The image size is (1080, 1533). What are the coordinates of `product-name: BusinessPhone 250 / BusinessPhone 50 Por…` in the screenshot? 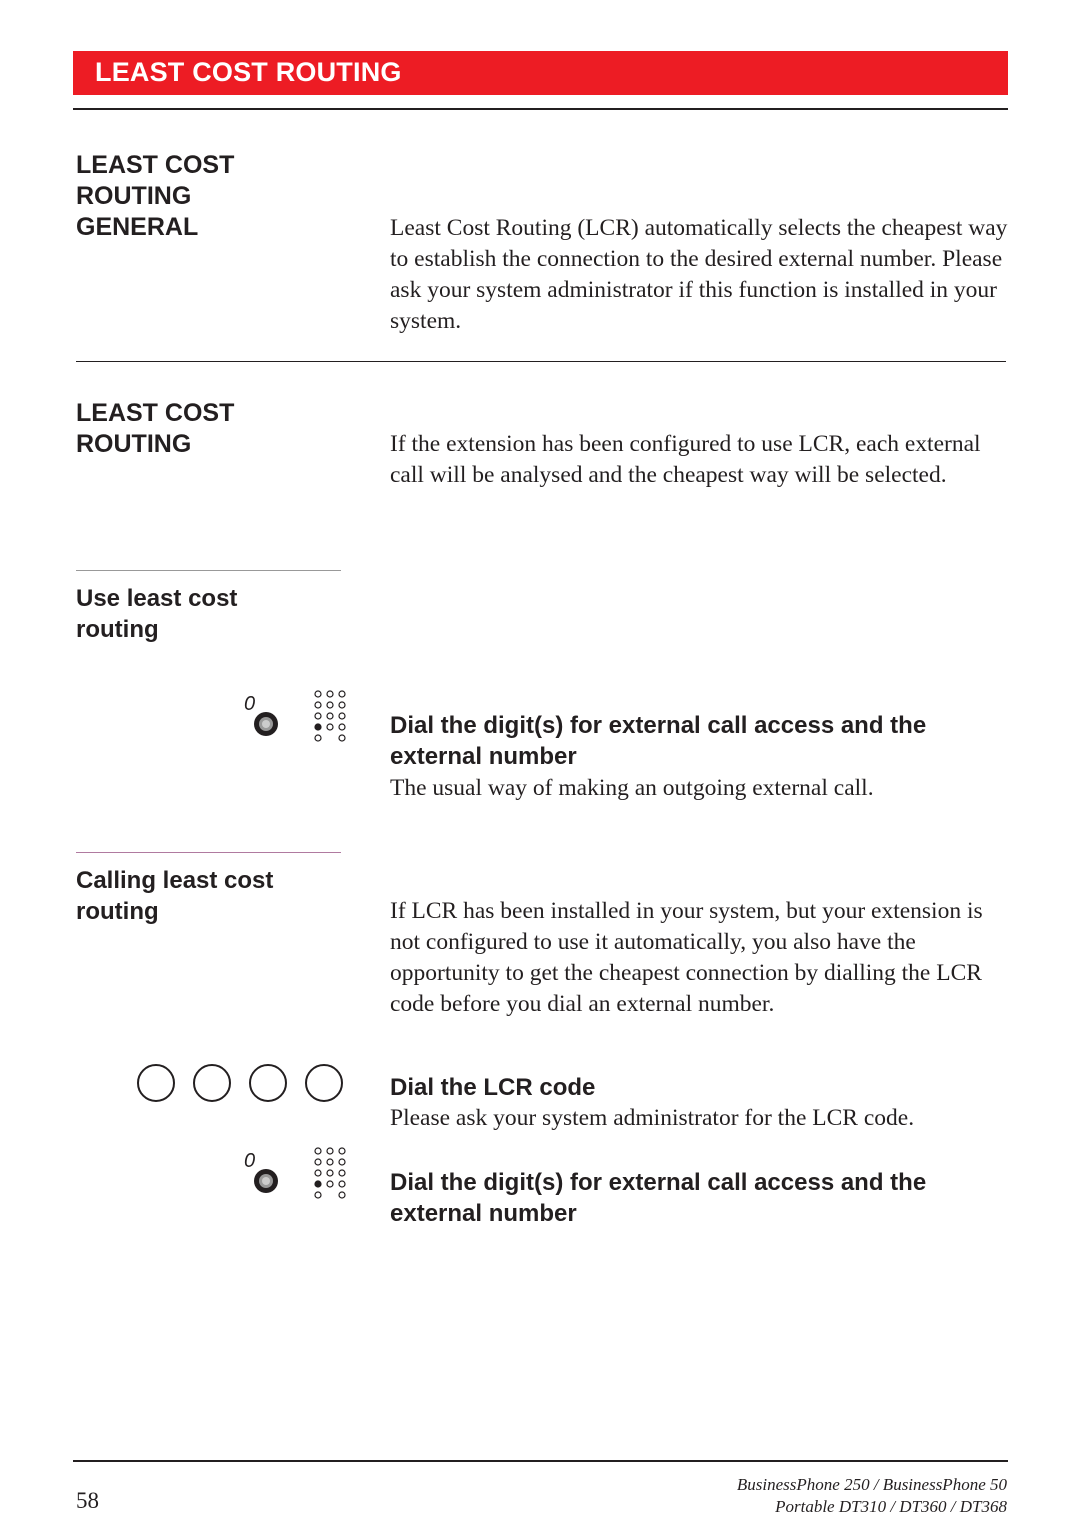 It's located at (807, 1496).